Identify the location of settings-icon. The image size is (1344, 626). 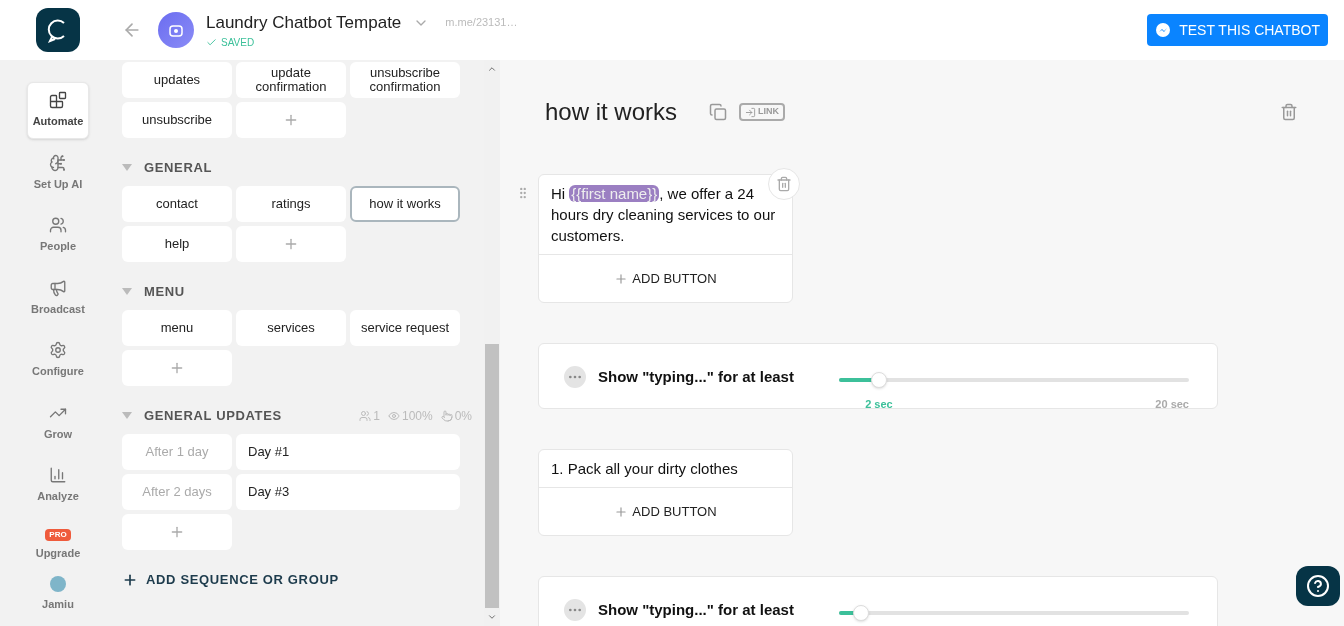
(58, 350).